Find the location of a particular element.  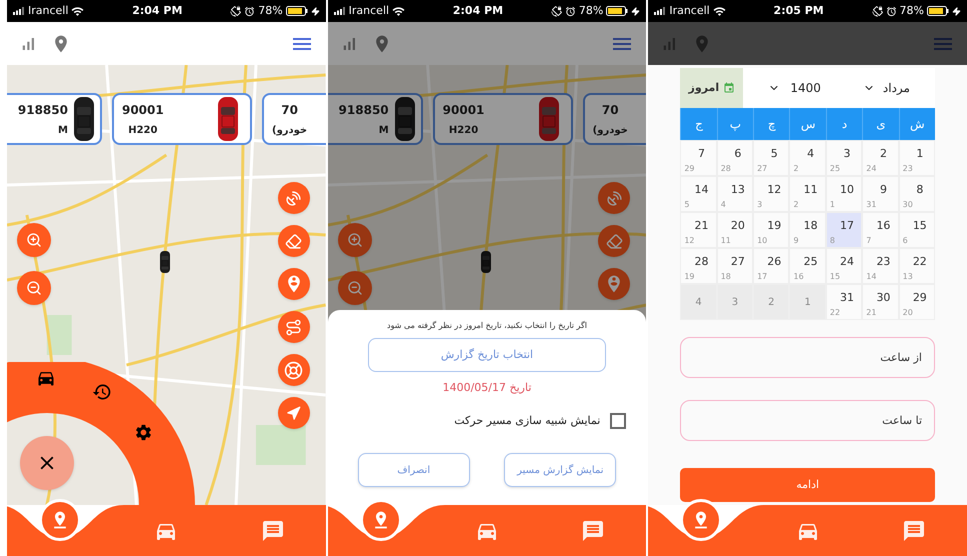

calendar-day: 9 31 is located at coordinates (880, 194).